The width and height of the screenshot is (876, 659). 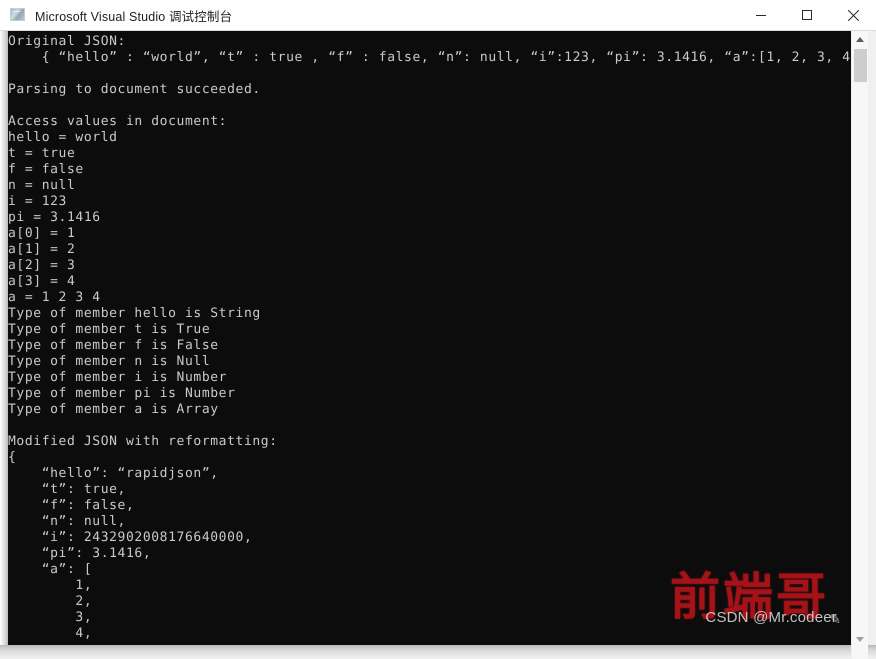 What do you see at coordinates (761, 15) in the screenshot?
I see `minimize-button` at bounding box center [761, 15].